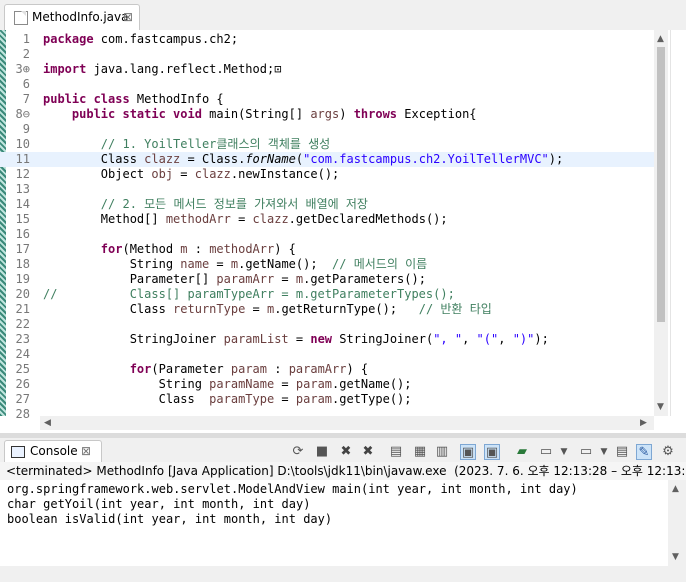 The width and height of the screenshot is (686, 582). I want to click on code-line: 1 package com.fastcampus.ch2;, so click(327, 39).